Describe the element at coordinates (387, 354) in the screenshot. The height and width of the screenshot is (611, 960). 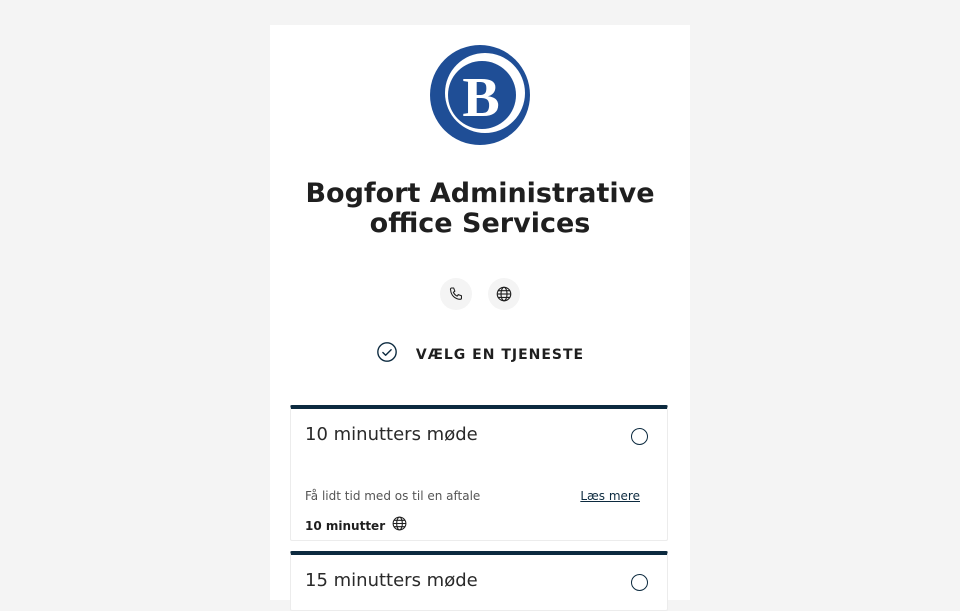
I see `check-circle-icon` at that location.